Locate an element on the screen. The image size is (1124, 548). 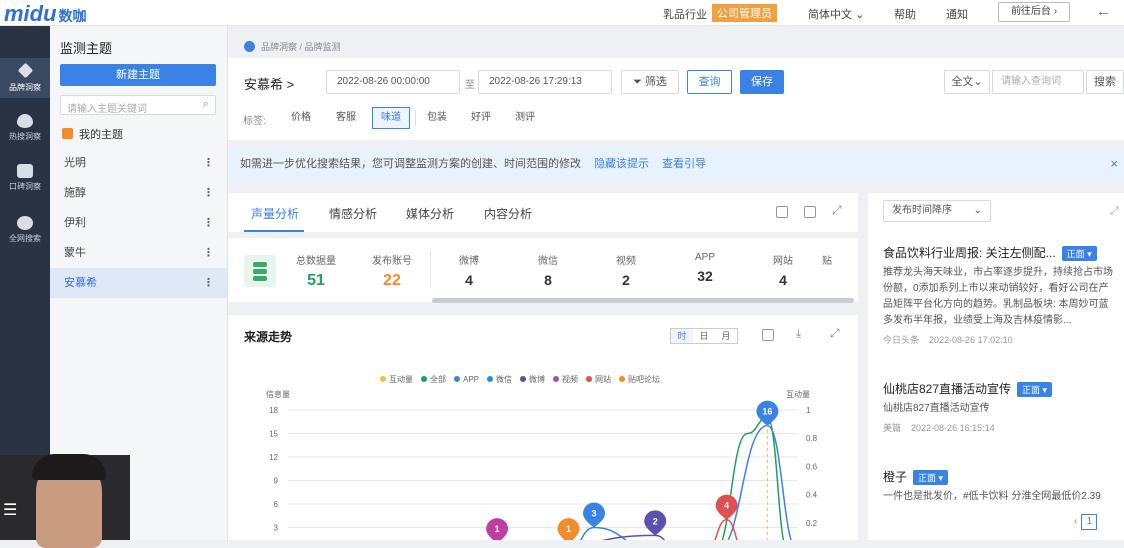
language-selector: 简体中文 ⌄ is located at coordinates (836, 14).